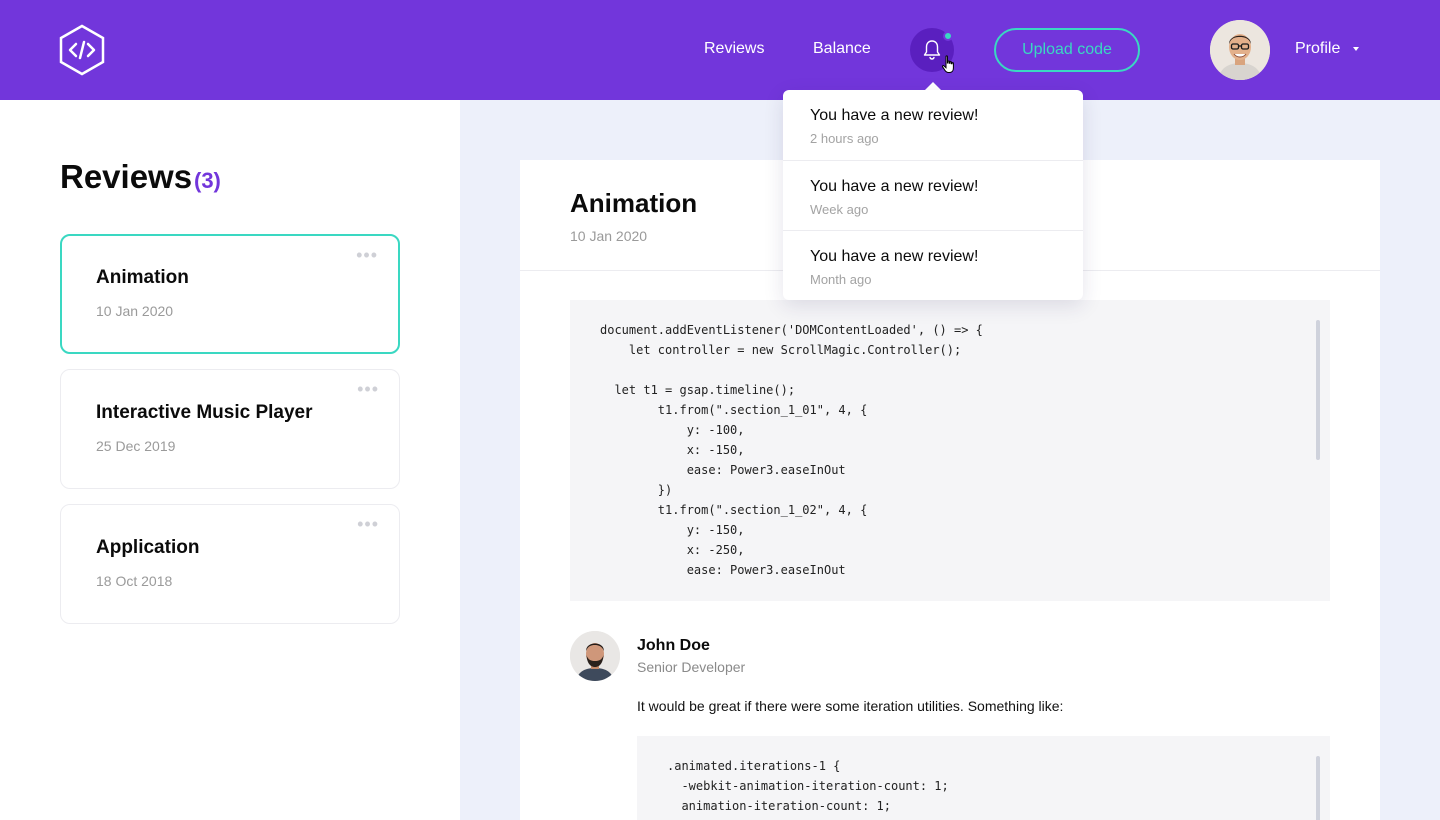 This screenshot has width=1440, height=820. I want to click on user-avatar, so click(1240, 50).